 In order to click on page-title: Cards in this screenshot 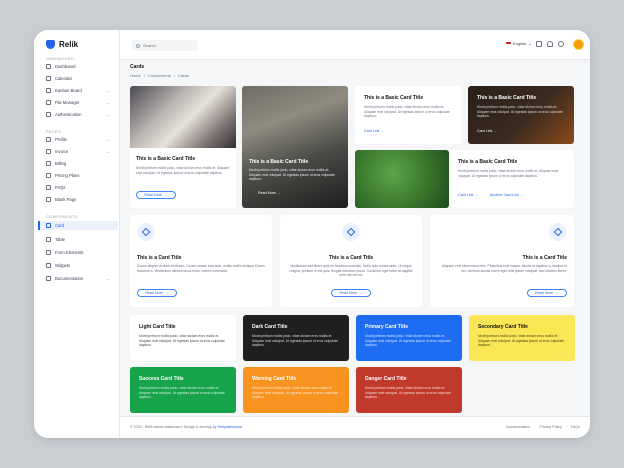, I will do `click(137, 67)`.